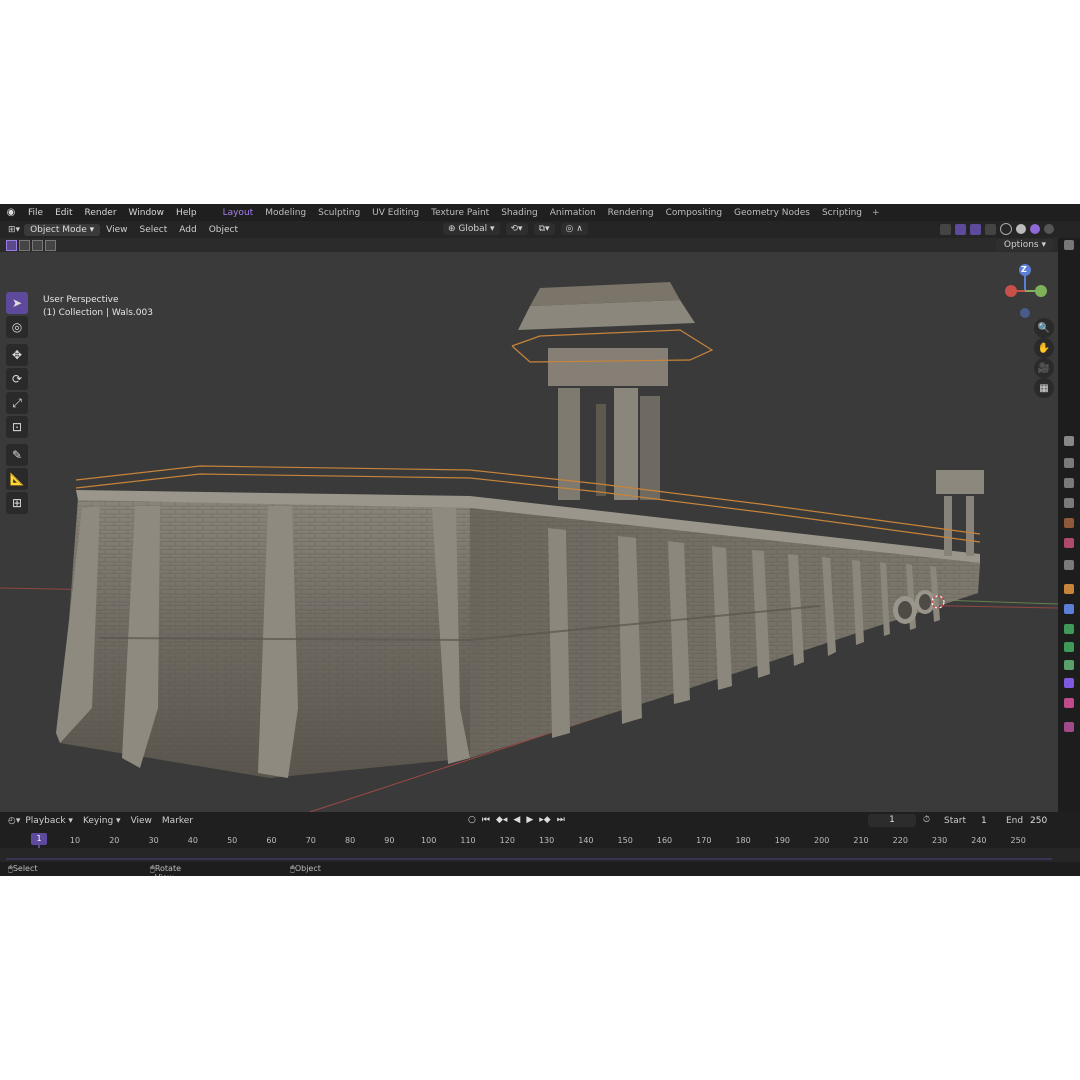 The image size is (1080, 1080). I want to click on measure-tool: 📐, so click(17, 479).